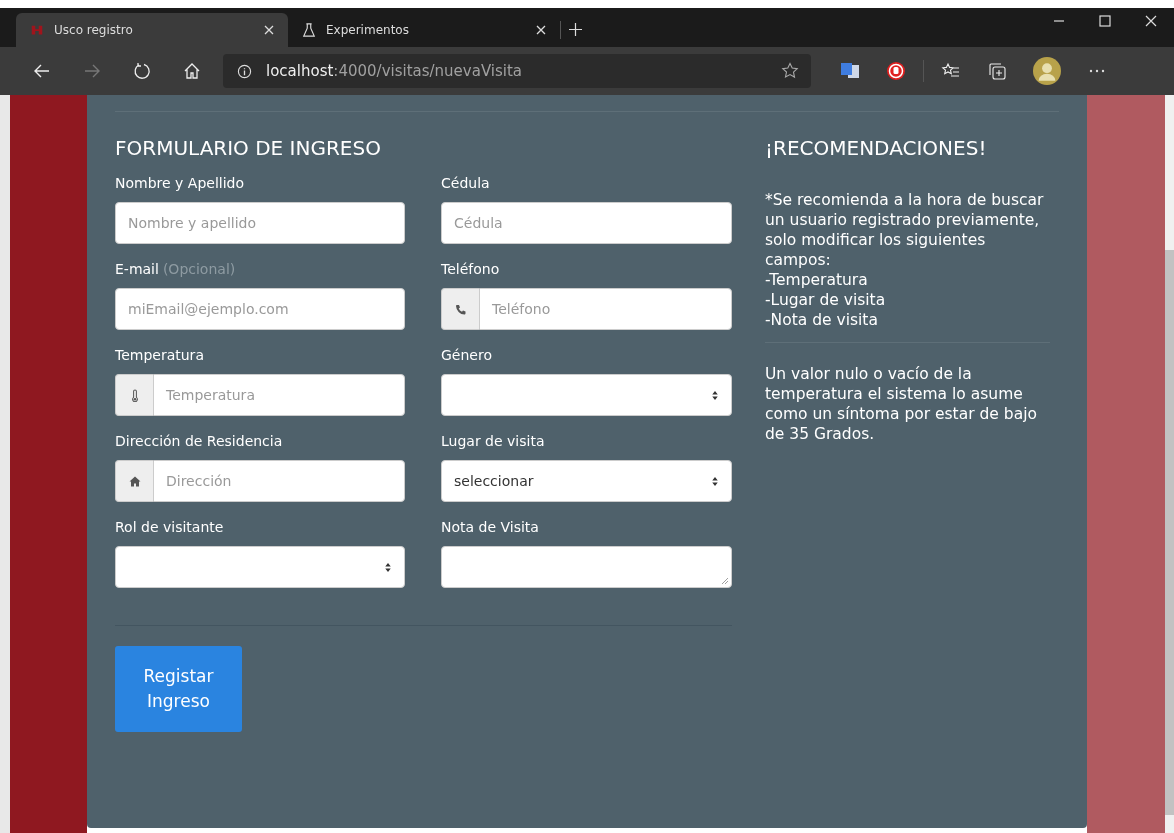  I want to click on input-field: Cédula, so click(586, 223).